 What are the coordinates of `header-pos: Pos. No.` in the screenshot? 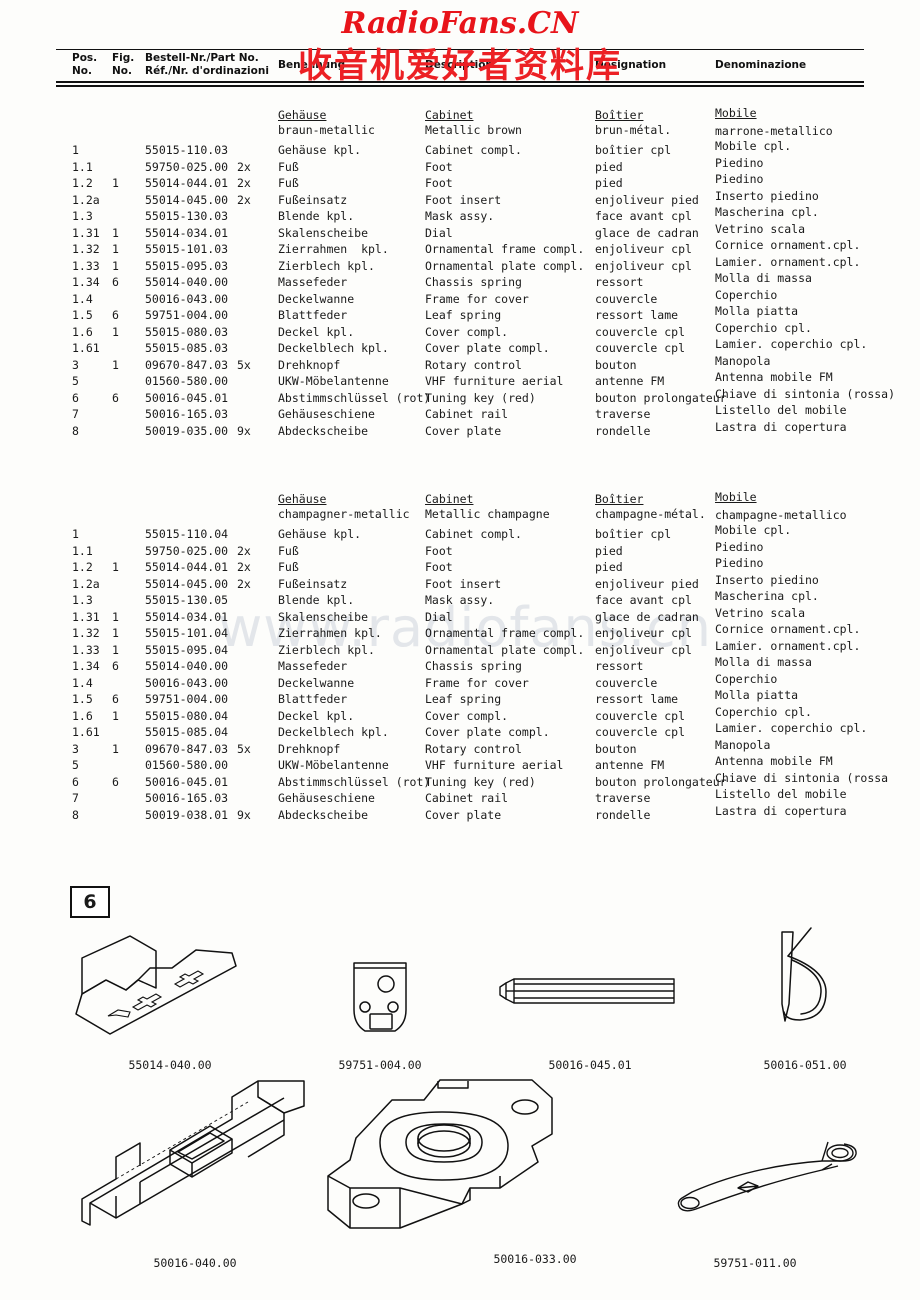 It's located at (85, 64).